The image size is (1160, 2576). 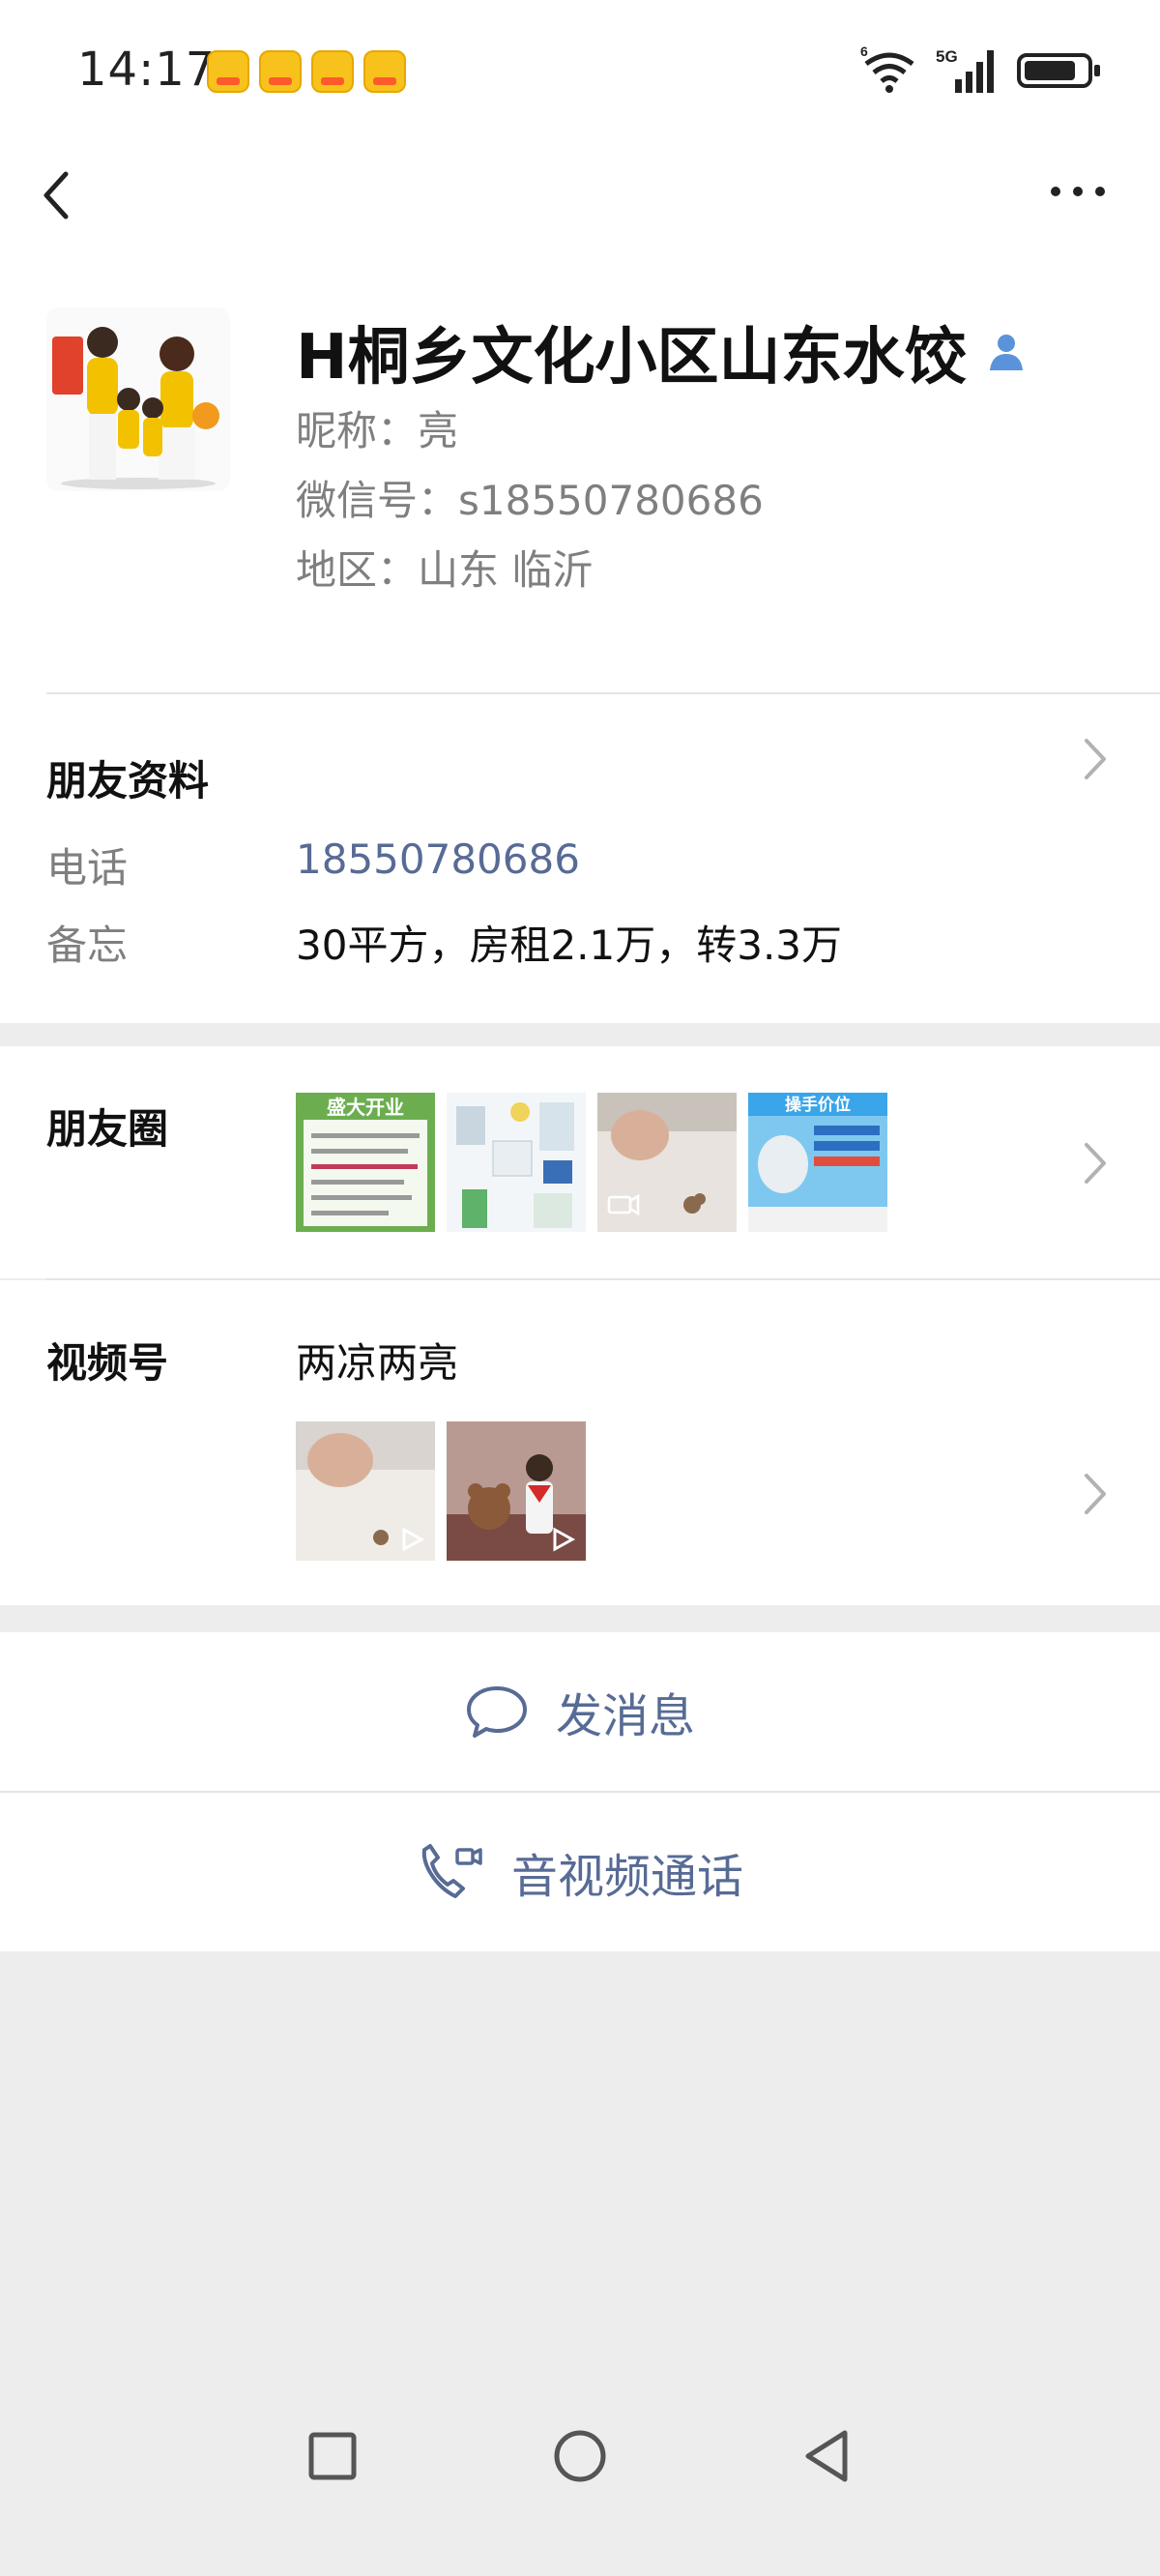 I want to click on system-nav-bar, so click(x=580, y=2492).